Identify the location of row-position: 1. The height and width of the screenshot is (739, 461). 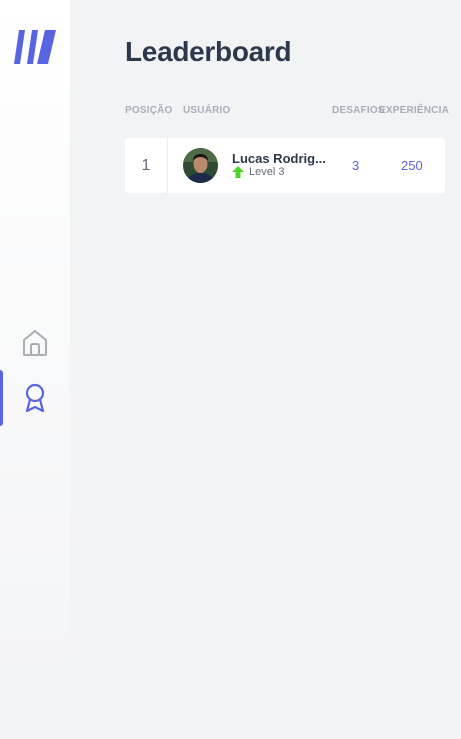
(146, 165).